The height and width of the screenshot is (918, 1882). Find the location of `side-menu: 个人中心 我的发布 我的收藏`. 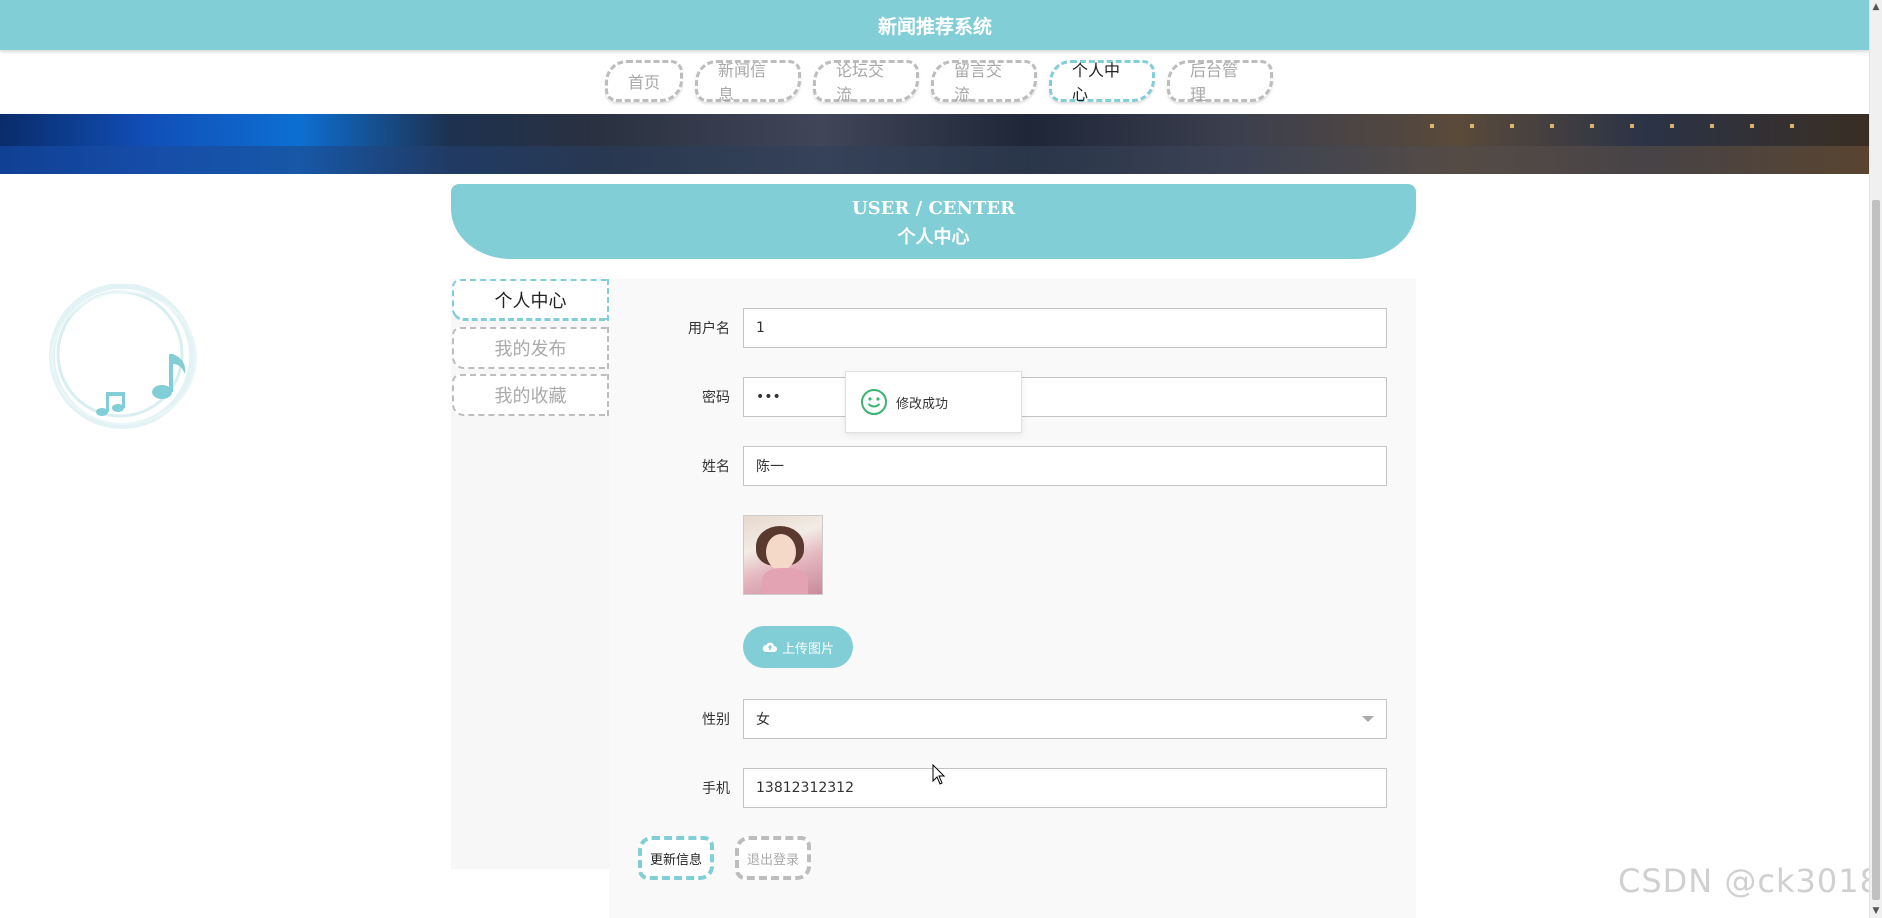

side-menu: 个人中心 我的发布 我的收藏 is located at coordinates (530, 574).